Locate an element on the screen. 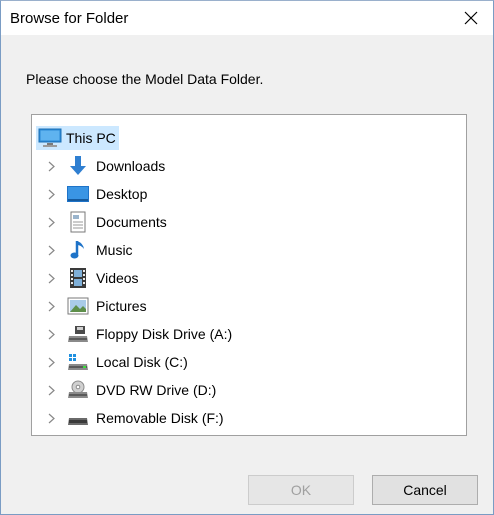 The height and width of the screenshot is (515, 494). tree-item-music: Music is located at coordinates (89, 250).